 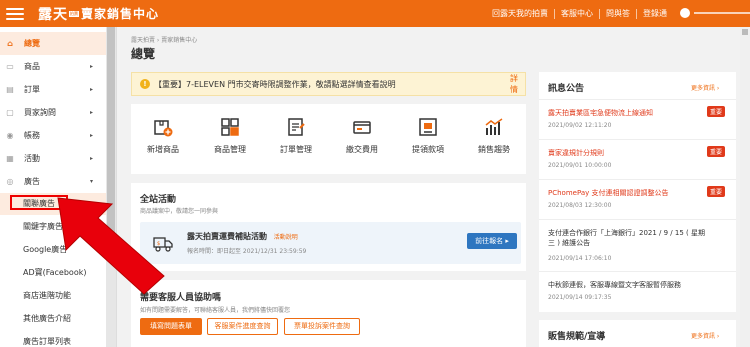 I want to click on quick-action-withdraw: 提領款項, so click(x=428, y=141).